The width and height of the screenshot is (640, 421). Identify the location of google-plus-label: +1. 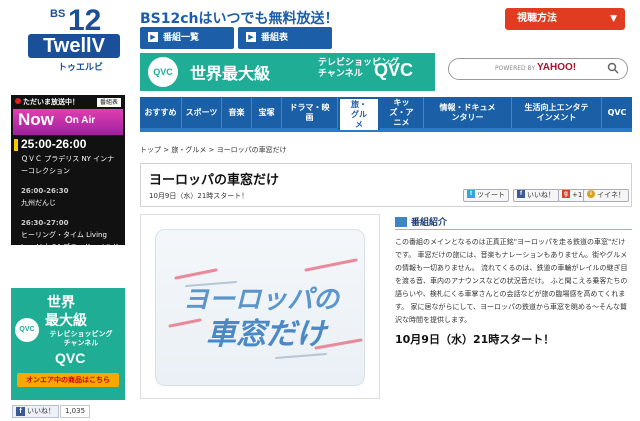
(577, 195).